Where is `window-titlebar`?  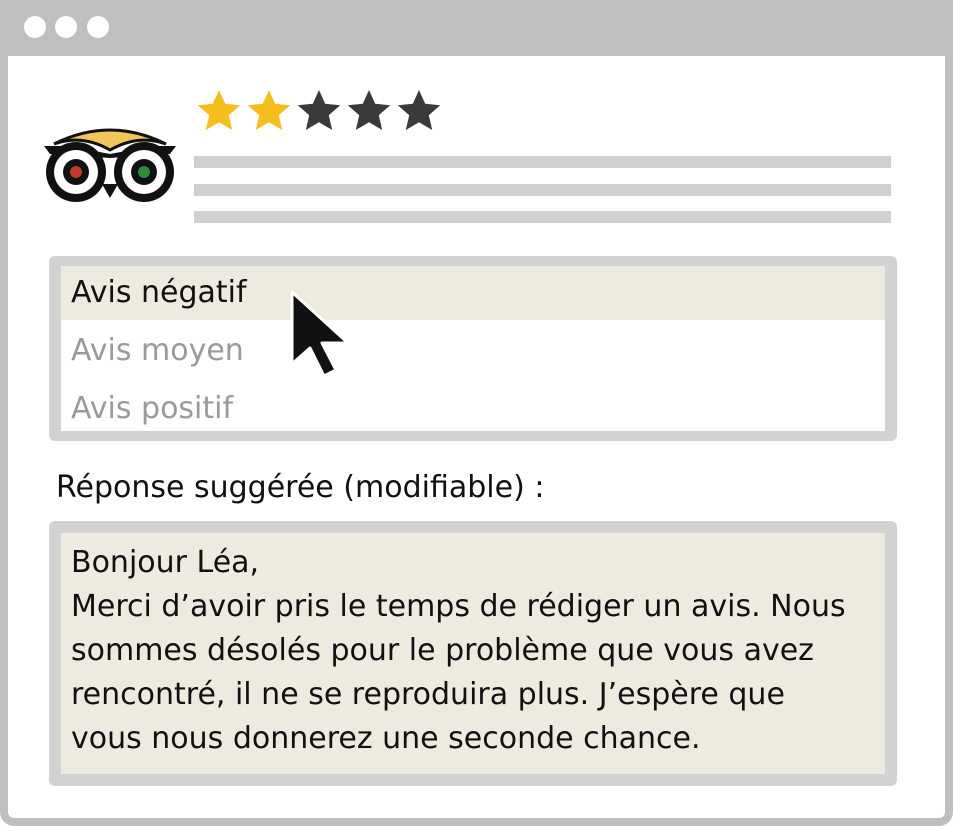
window-titlebar is located at coordinates (476, 28).